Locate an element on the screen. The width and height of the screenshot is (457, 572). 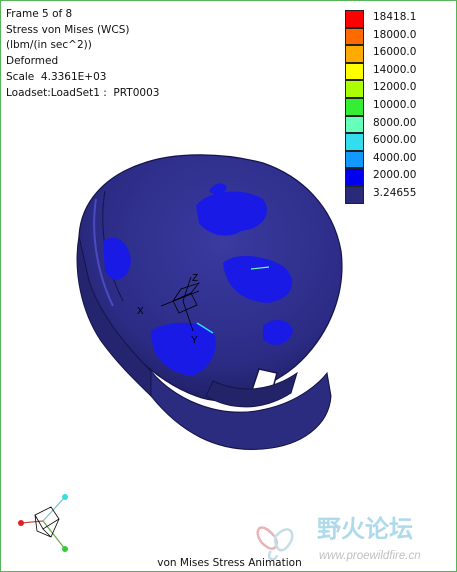
animation-caption: von Mises Stress Animation is located at coordinates (229, 563).